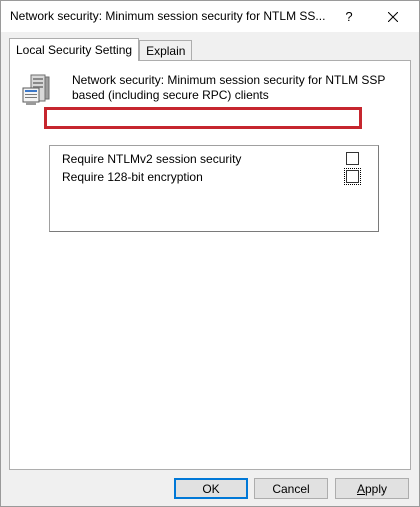 This screenshot has width=420, height=507. Describe the element at coordinates (352, 158) in the screenshot. I see `ntlmv2-checkbox` at that location.